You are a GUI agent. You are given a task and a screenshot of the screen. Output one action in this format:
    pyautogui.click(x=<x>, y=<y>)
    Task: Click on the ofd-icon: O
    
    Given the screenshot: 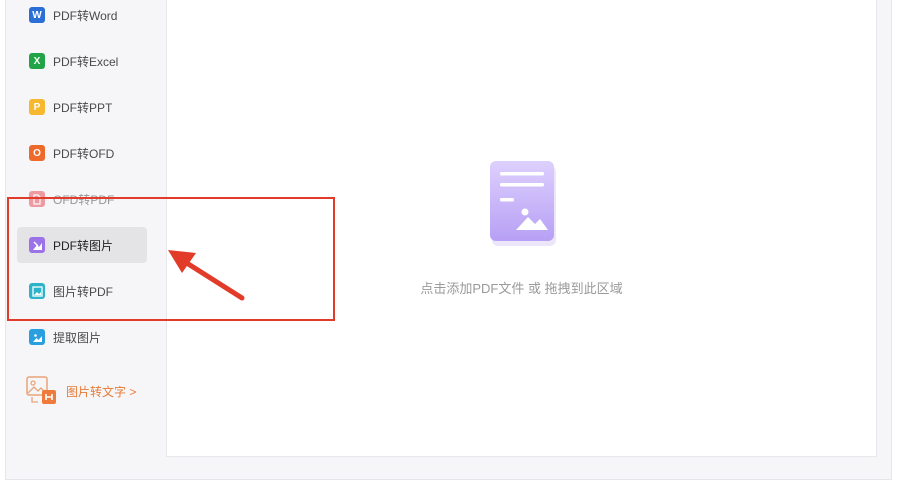 What is the action you would take?
    pyautogui.click(x=37, y=153)
    